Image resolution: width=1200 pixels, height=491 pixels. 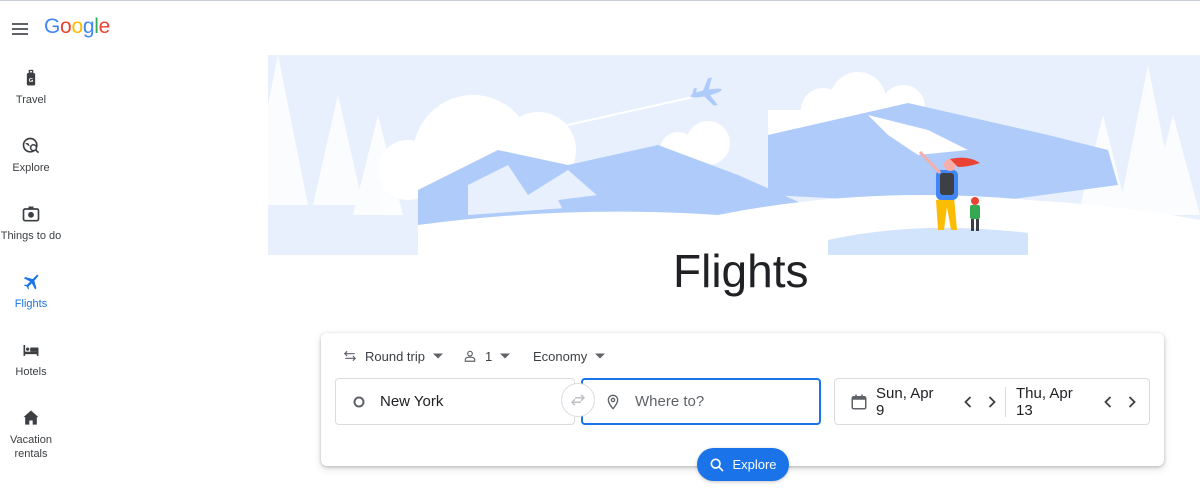 I want to click on dates-field: Sun, Apr 9 Thu, Apr 13, so click(x=992, y=401).